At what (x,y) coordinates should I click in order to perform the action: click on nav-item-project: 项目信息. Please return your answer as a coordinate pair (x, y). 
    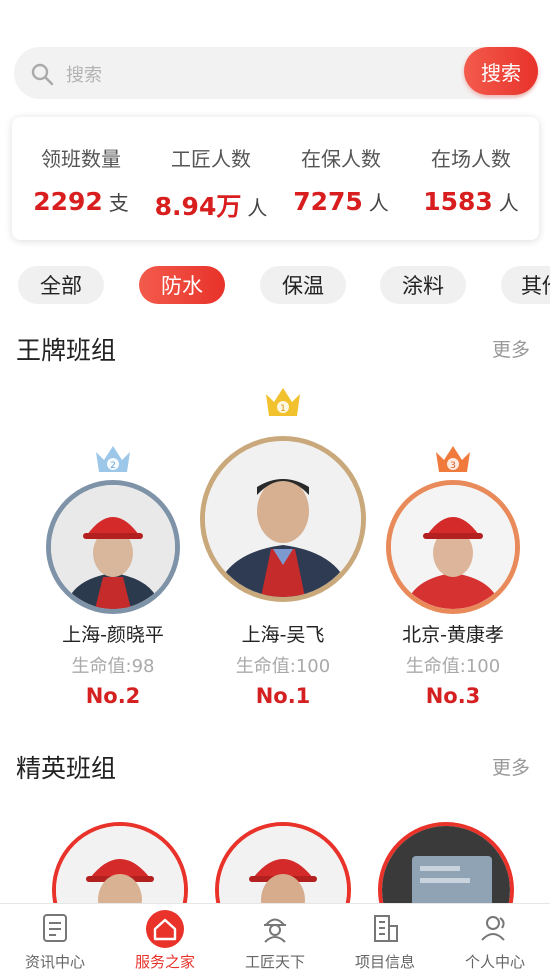
    Looking at the image, I should click on (385, 940).